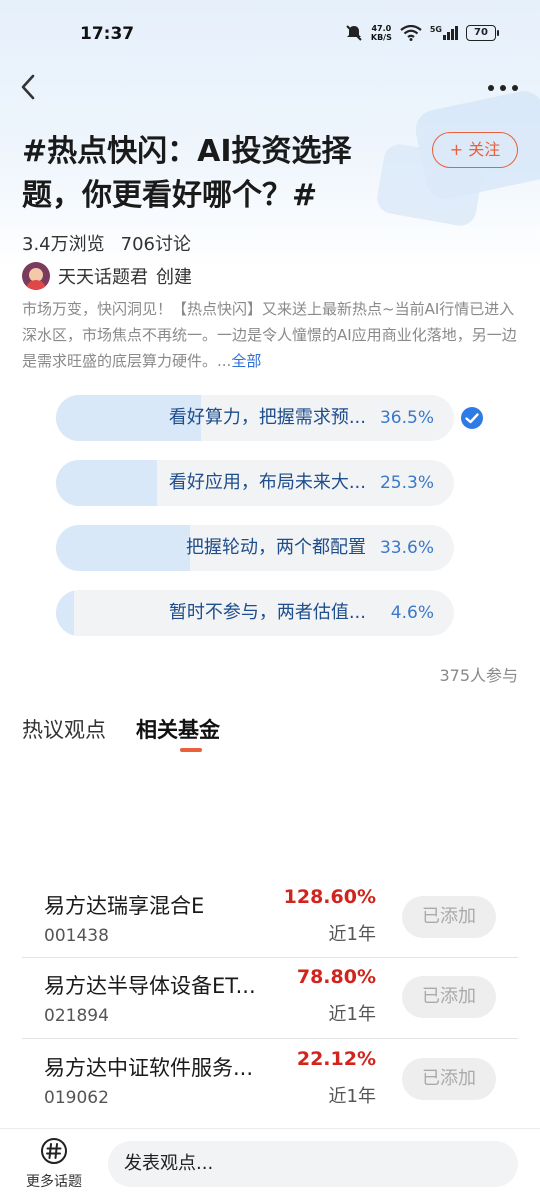  Describe the element at coordinates (270, 918) in the screenshot. I see `fund-row: 易方达瑞享混合E 001438 128.60% 近1年 已添加` at that location.